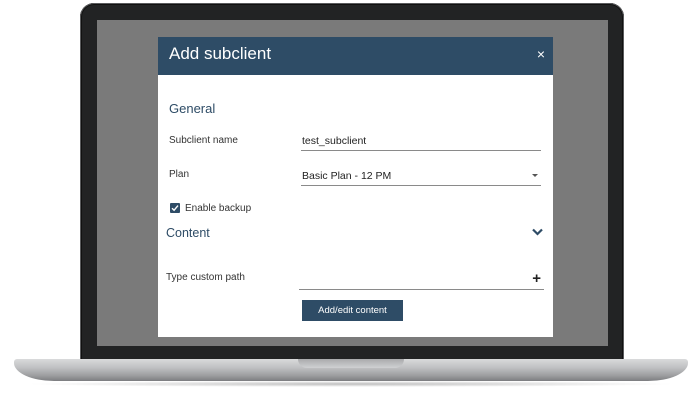 The image size is (700, 400). What do you see at coordinates (421, 281) in the screenshot?
I see `custom-path-input` at bounding box center [421, 281].